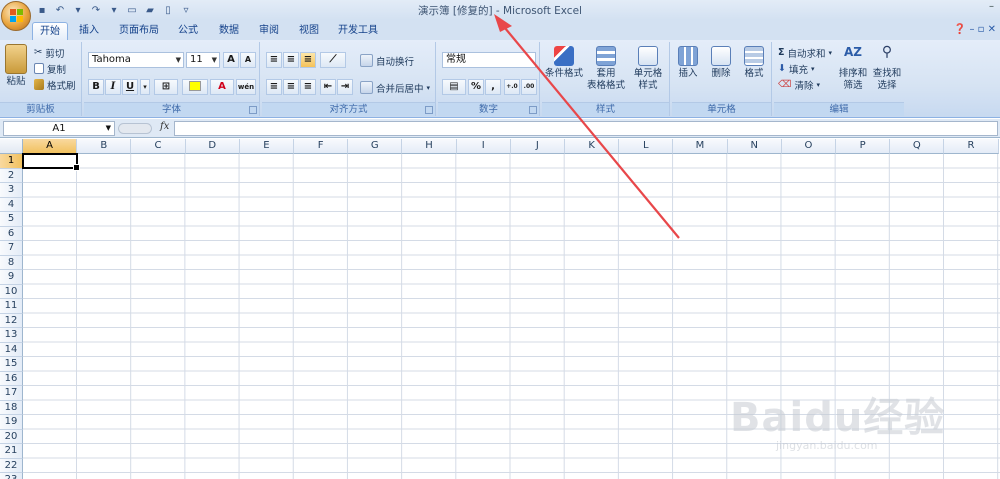  What do you see at coordinates (529, 87) in the screenshot?
I see `decrease-decimal-button: .00` at bounding box center [529, 87].